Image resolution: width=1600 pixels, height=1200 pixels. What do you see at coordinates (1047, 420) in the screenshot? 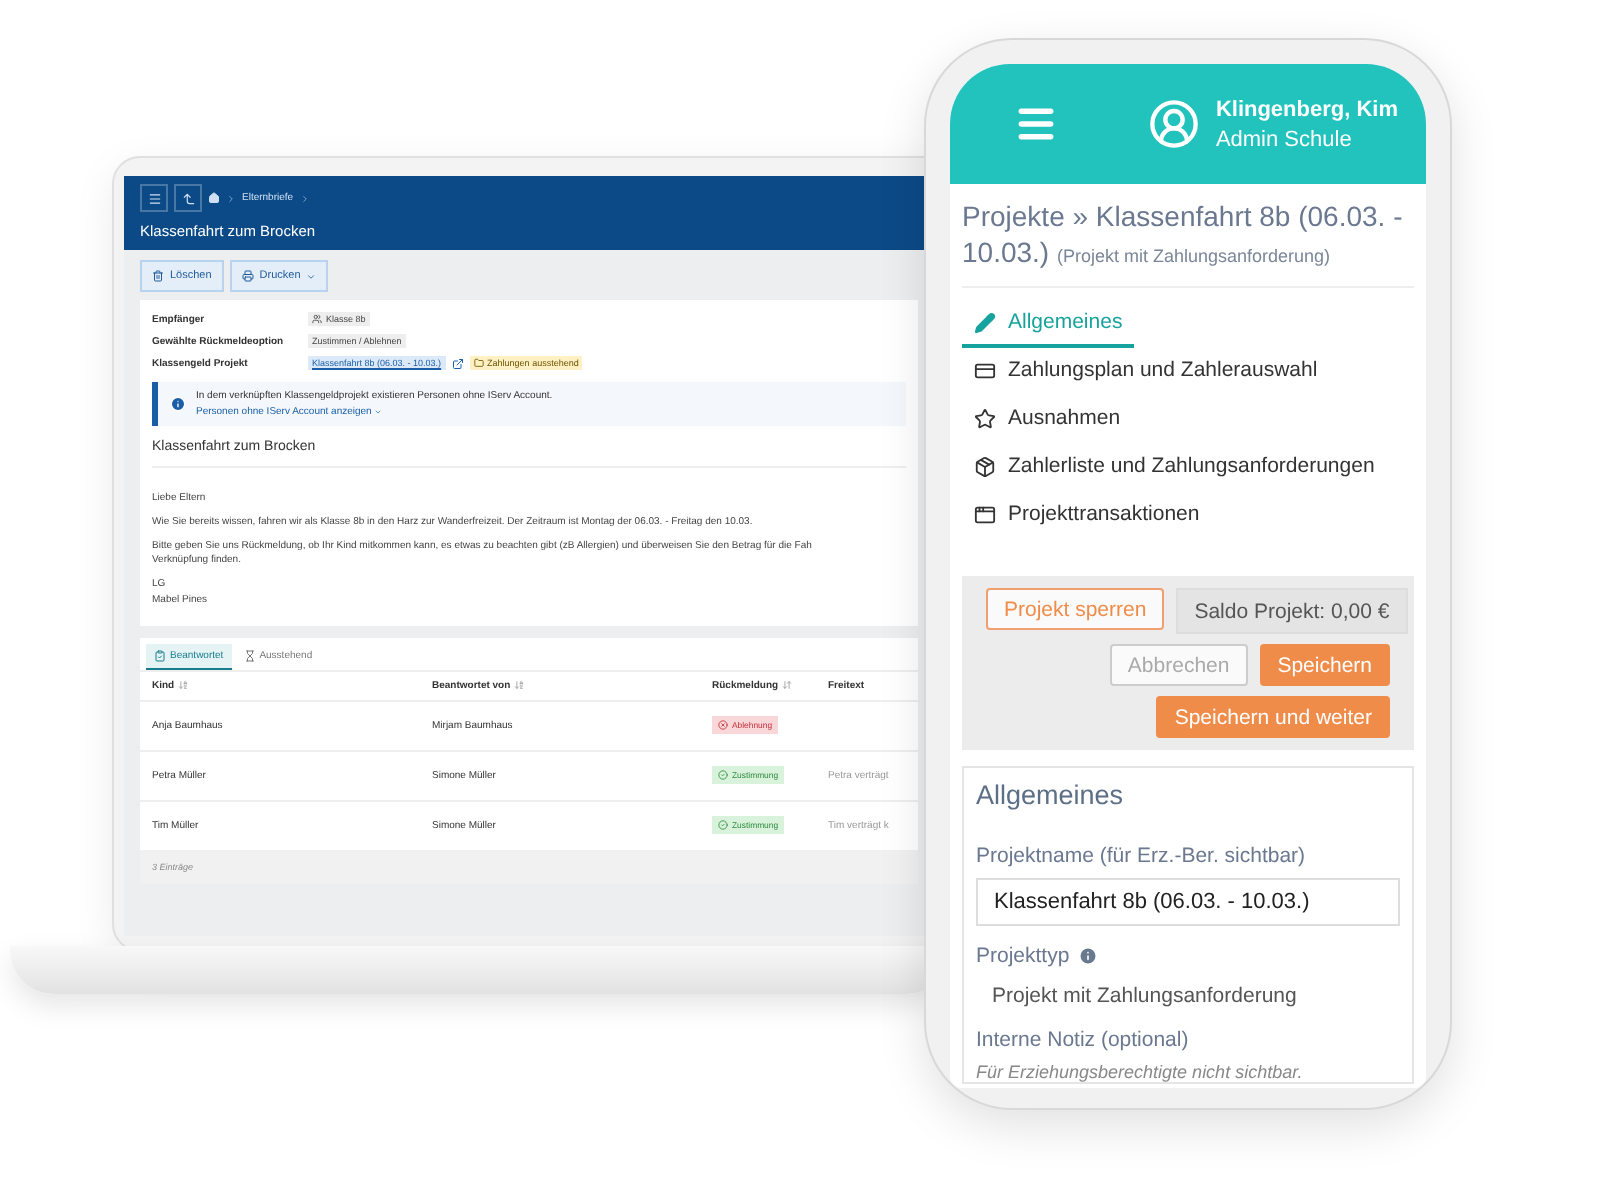
I see `nav-item: Ausnahmen` at bounding box center [1047, 420].